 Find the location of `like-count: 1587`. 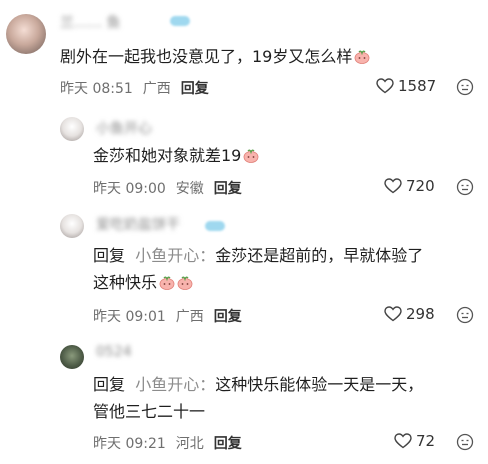

like-count: 1587 is located at coordinates (417, 86).